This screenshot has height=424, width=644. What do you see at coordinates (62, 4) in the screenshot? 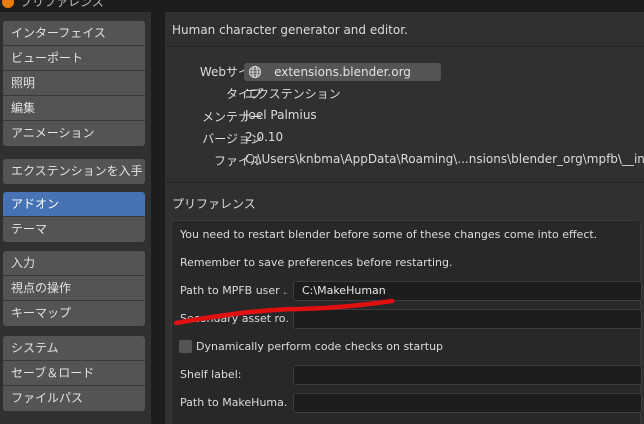
I see `window-title: プリファレンス` at bounding box center [62, 4].